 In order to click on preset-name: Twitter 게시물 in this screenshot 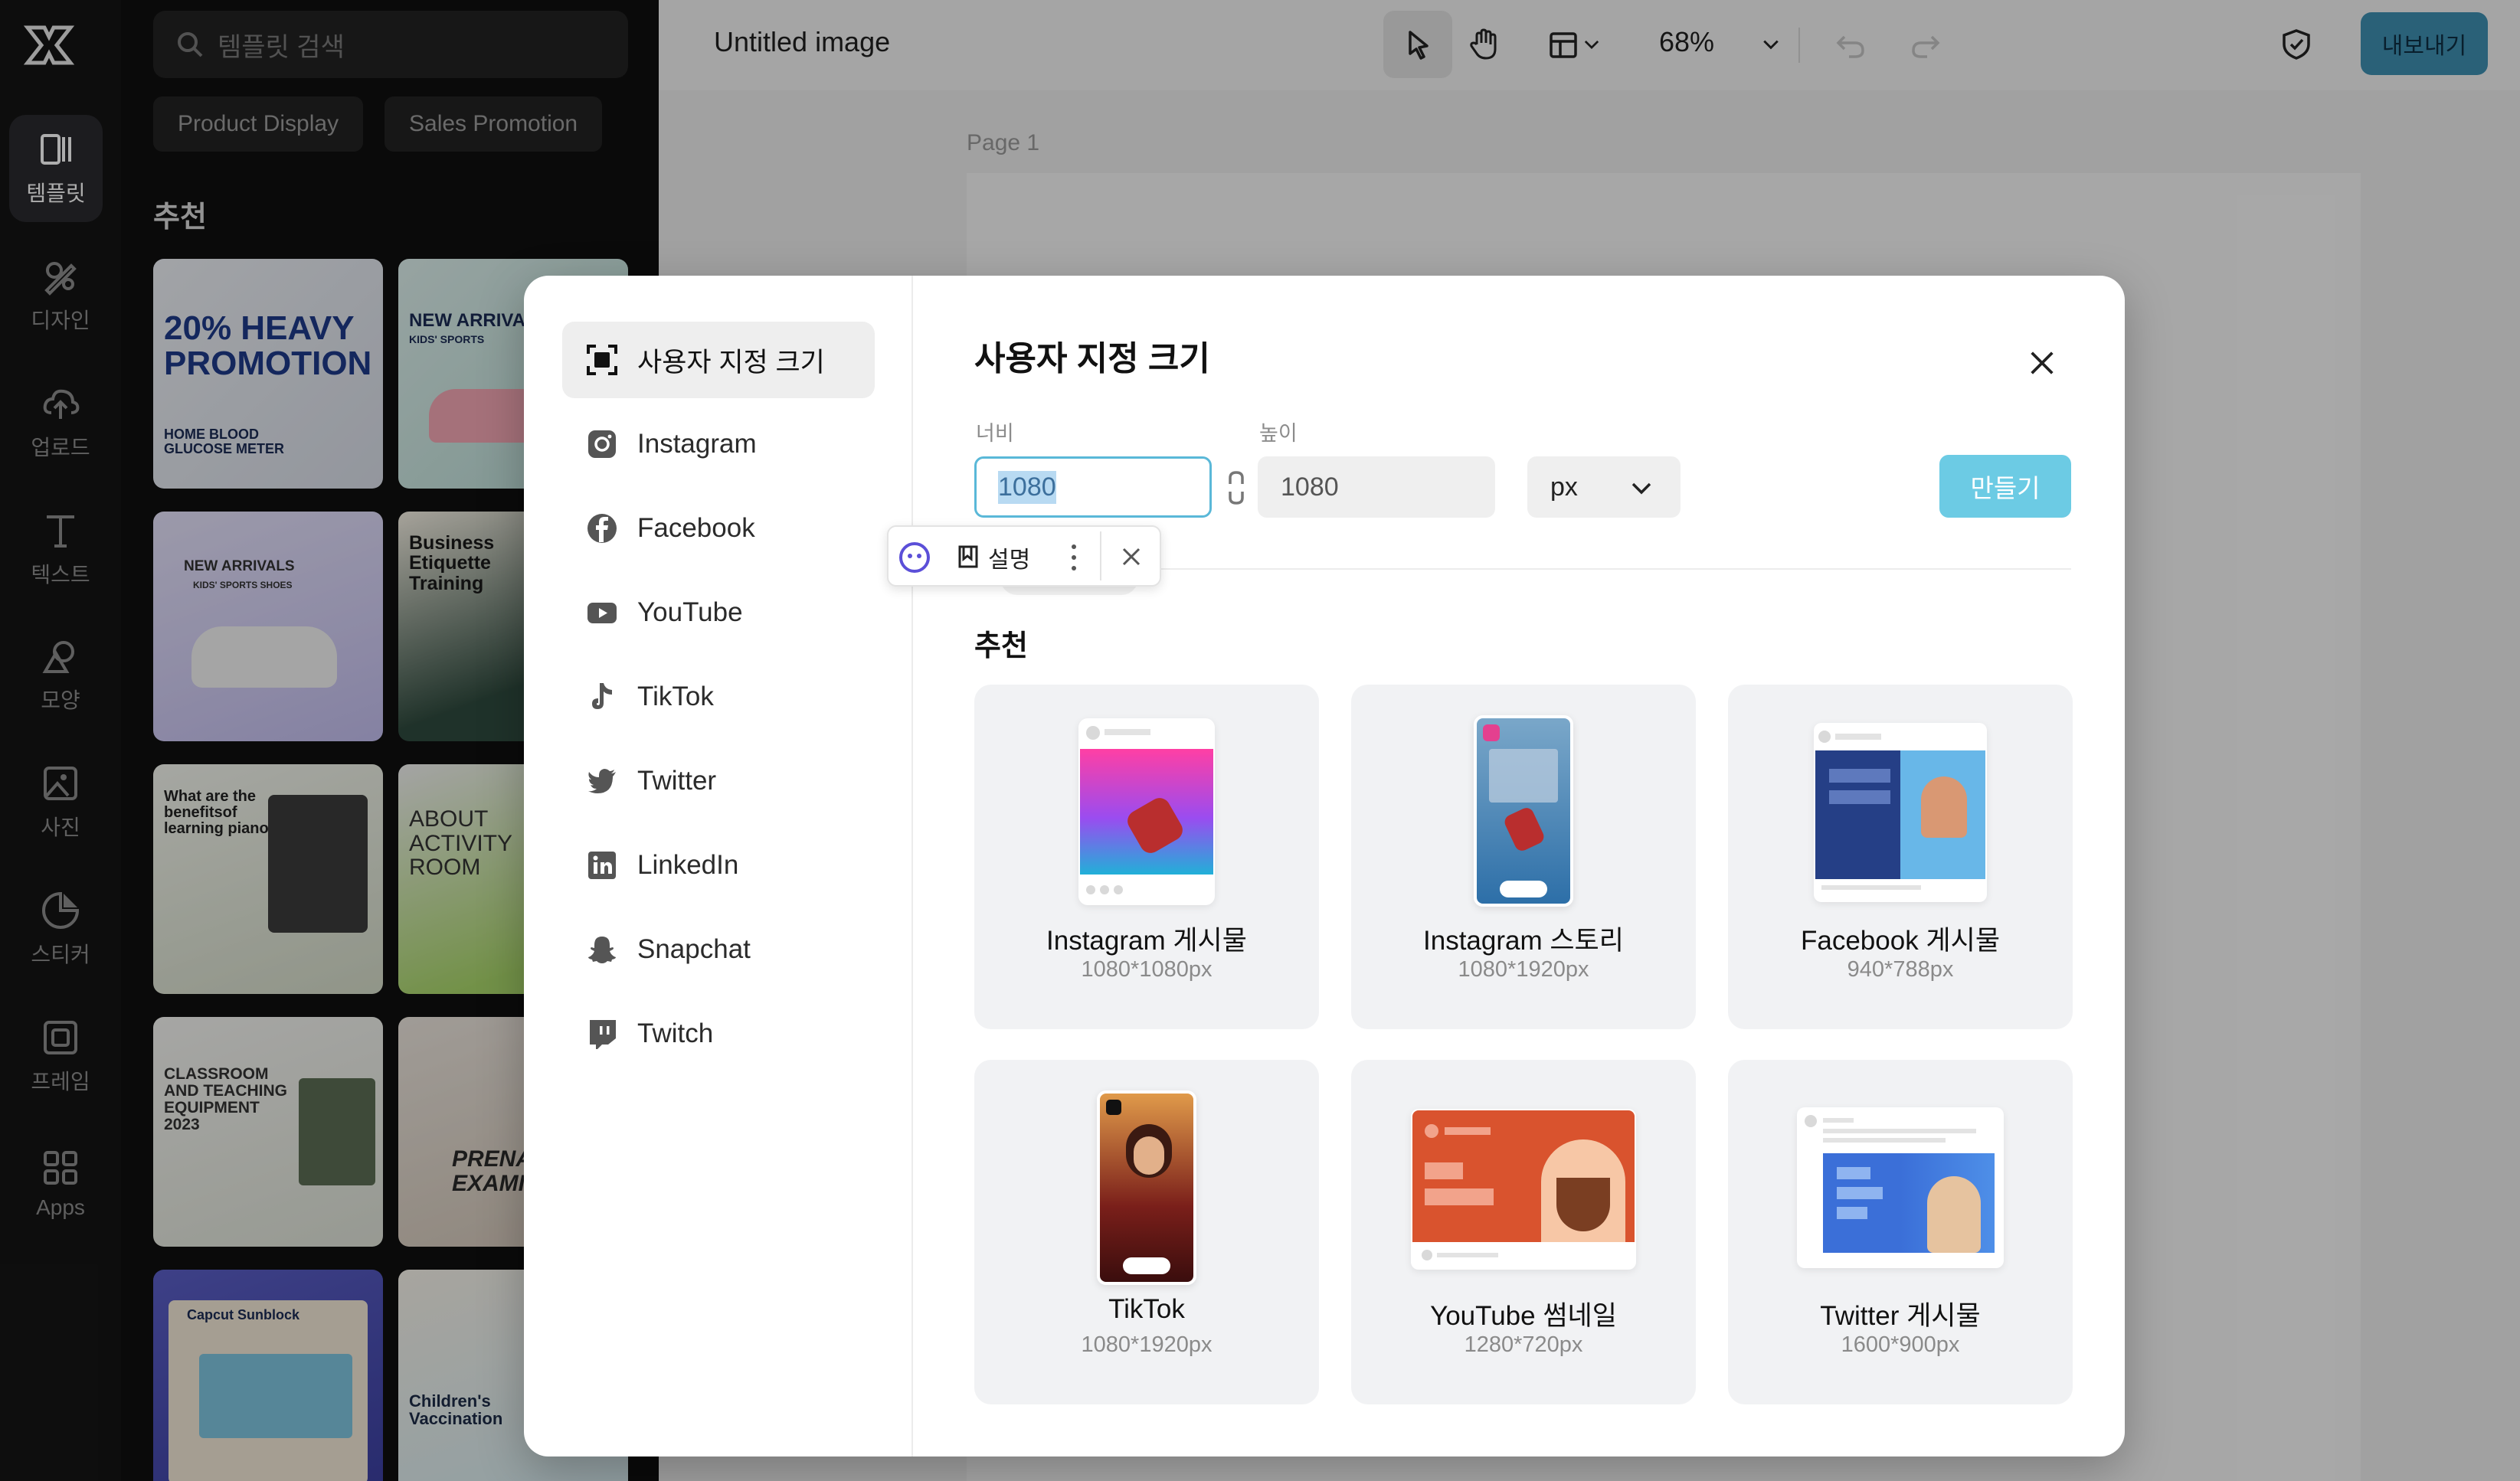, I will do `click(1900, 1316)`.